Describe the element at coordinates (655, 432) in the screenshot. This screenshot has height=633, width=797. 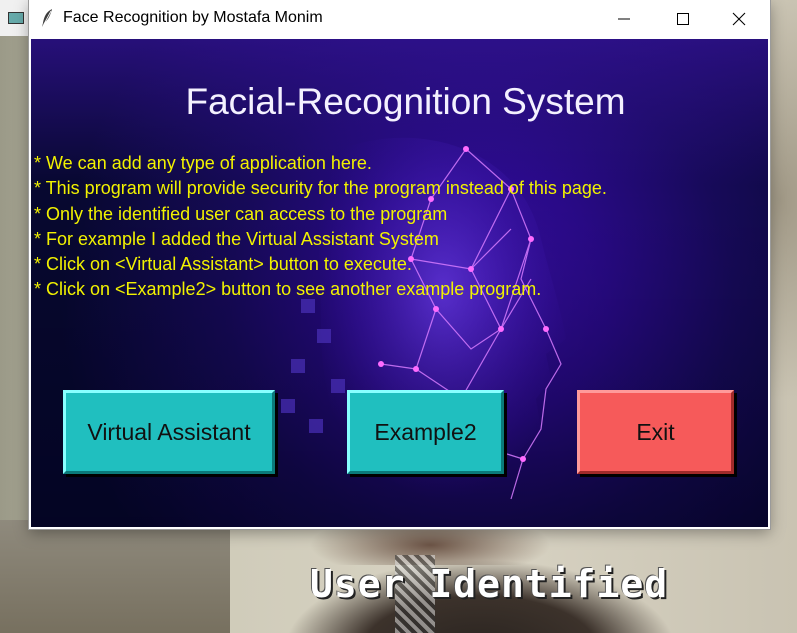
I see `exit-button: Exit` at that location.